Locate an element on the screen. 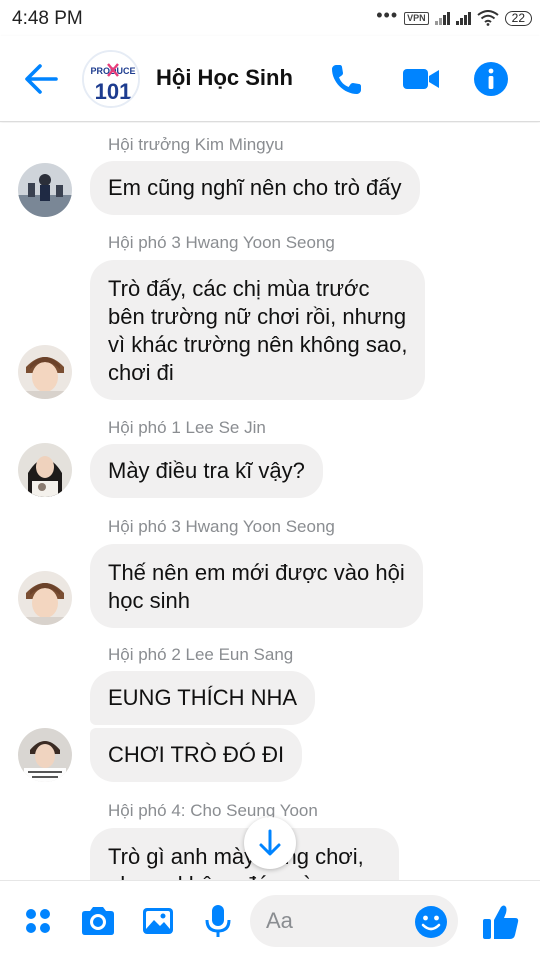 The image size is (540, 960). scroll-to-bottom-button is located at coordinates (270, 843).